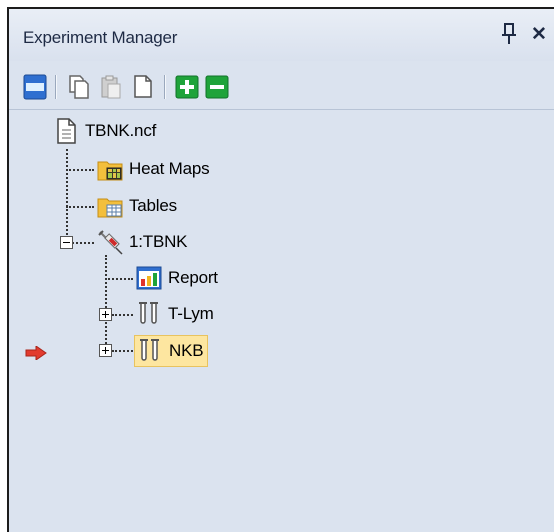 This screenshot has width=554, height=532. What do you see at coordinates (66, 131) in the screenshot?
I see `document-icon` at bounding box center [66, 131].